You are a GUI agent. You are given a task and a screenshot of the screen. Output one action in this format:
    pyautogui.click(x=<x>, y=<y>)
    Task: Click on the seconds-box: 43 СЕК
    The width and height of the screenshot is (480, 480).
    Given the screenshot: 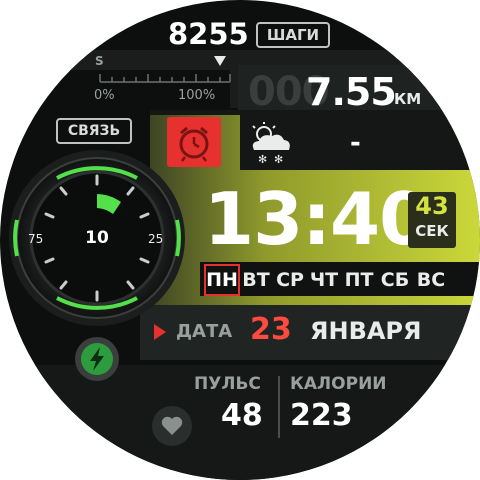 What is the action you would take?
    pyautogui.click(x=432, y=220)
    